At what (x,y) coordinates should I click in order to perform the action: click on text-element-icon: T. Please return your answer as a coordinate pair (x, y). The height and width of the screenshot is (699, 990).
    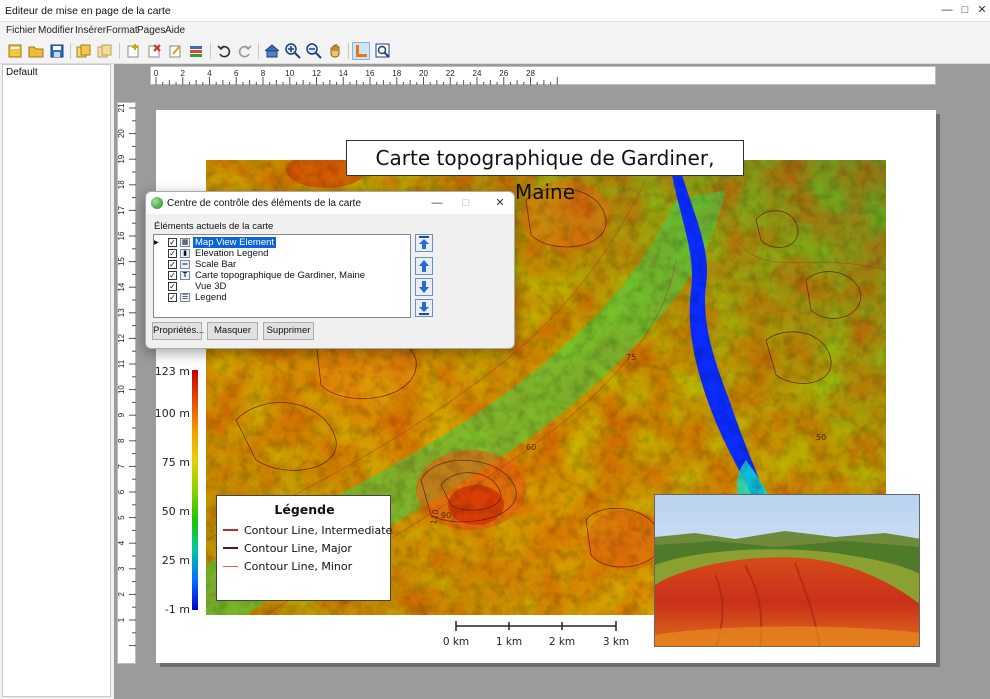
    Looking at the image, I should click on (185, 275).